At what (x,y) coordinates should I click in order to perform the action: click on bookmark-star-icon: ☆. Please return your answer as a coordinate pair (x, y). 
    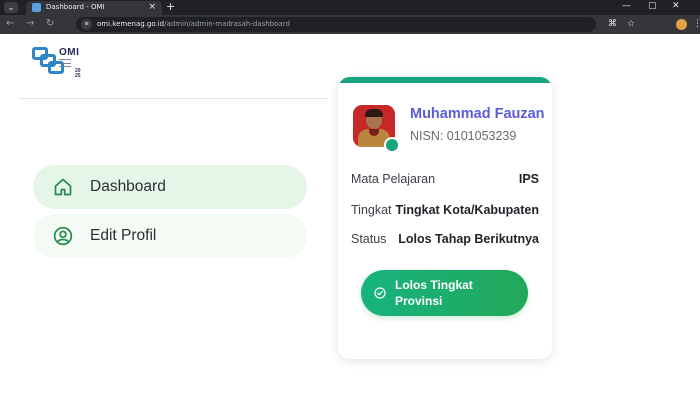
    Looking at the image, I should click on (631, 24).